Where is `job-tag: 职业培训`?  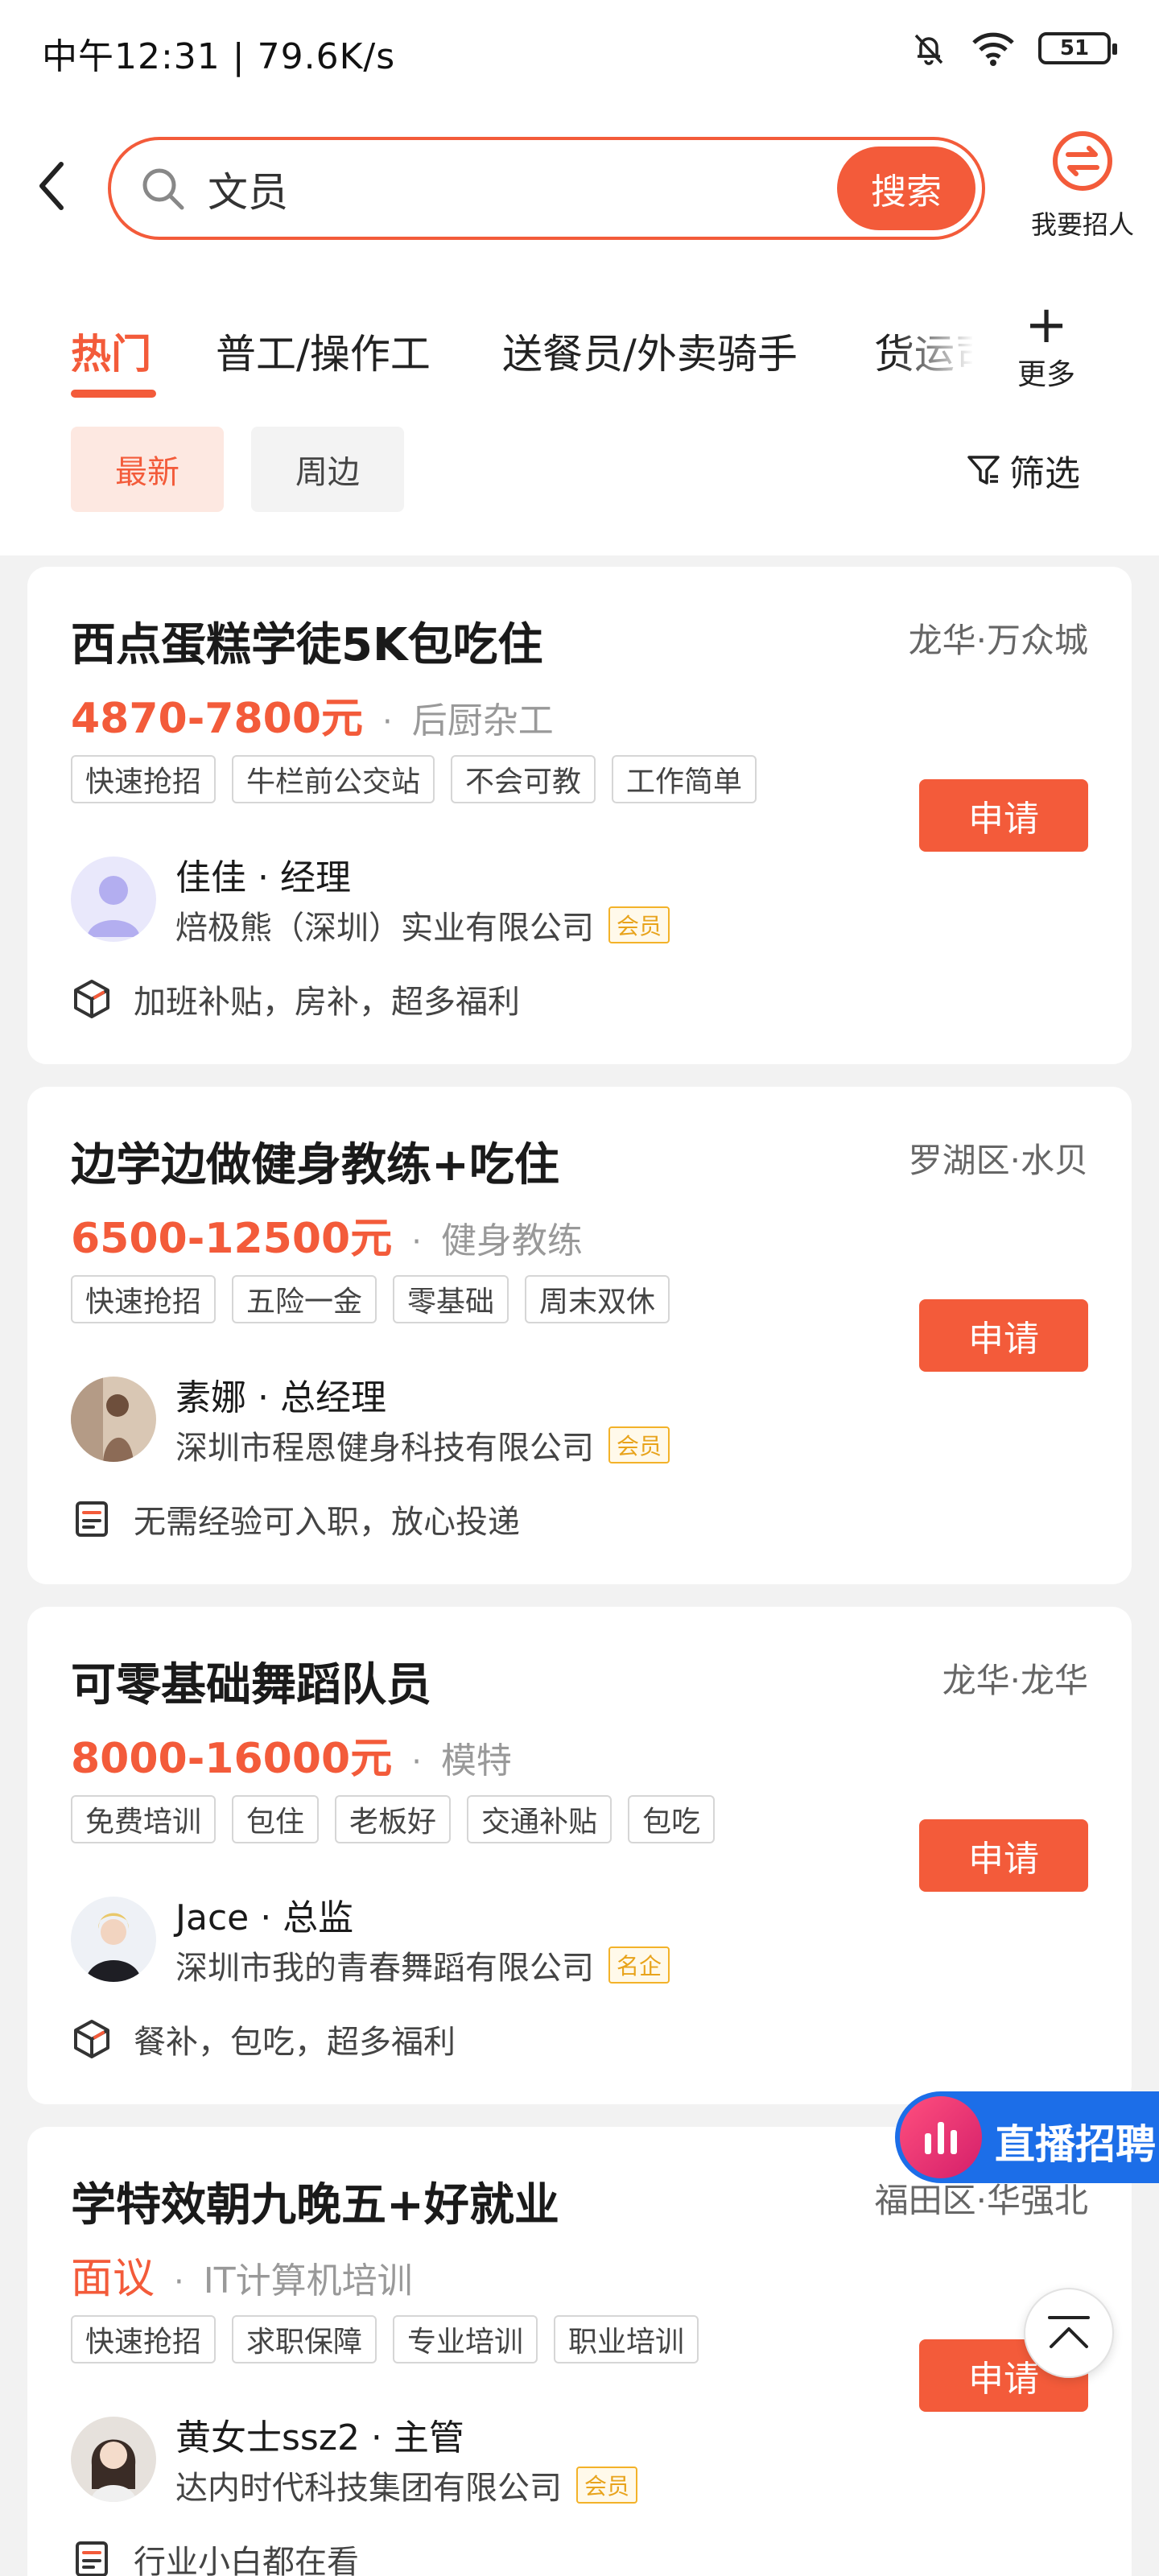 job-tag: 职业培训 is located at coordinates (626, 2339).